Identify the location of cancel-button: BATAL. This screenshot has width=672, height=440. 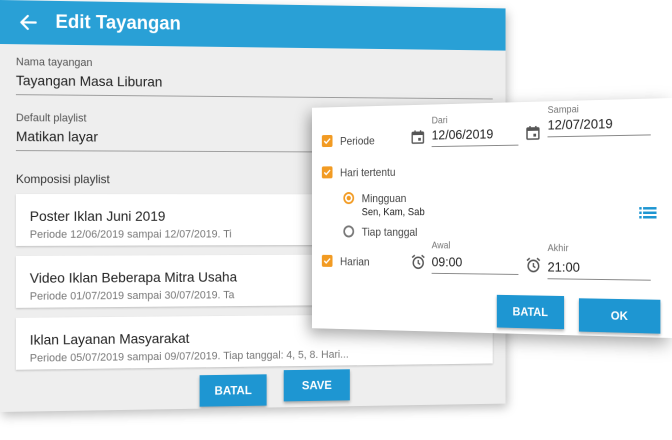
(233, 390).